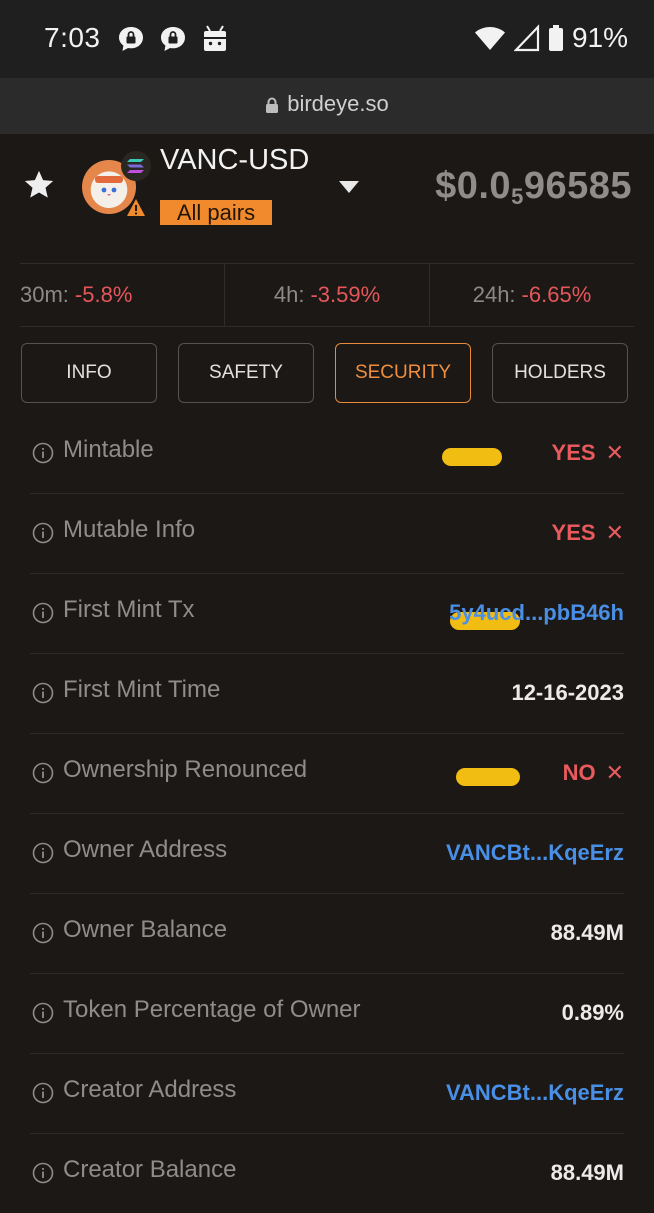 This screenshot has width=654, height=1213. What do you see at coordinates (345, 294) in the screenshot?
I see `change-value: -3.59%` at bounding box center [345, 294].